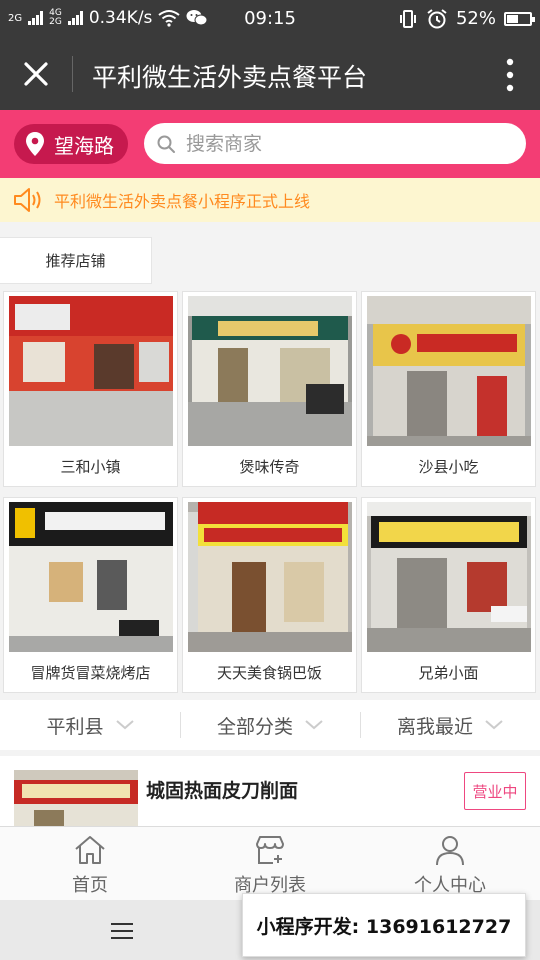  Describe the element at coordinates (90, 850) in the screenshot. I see `home-icon` at that location.